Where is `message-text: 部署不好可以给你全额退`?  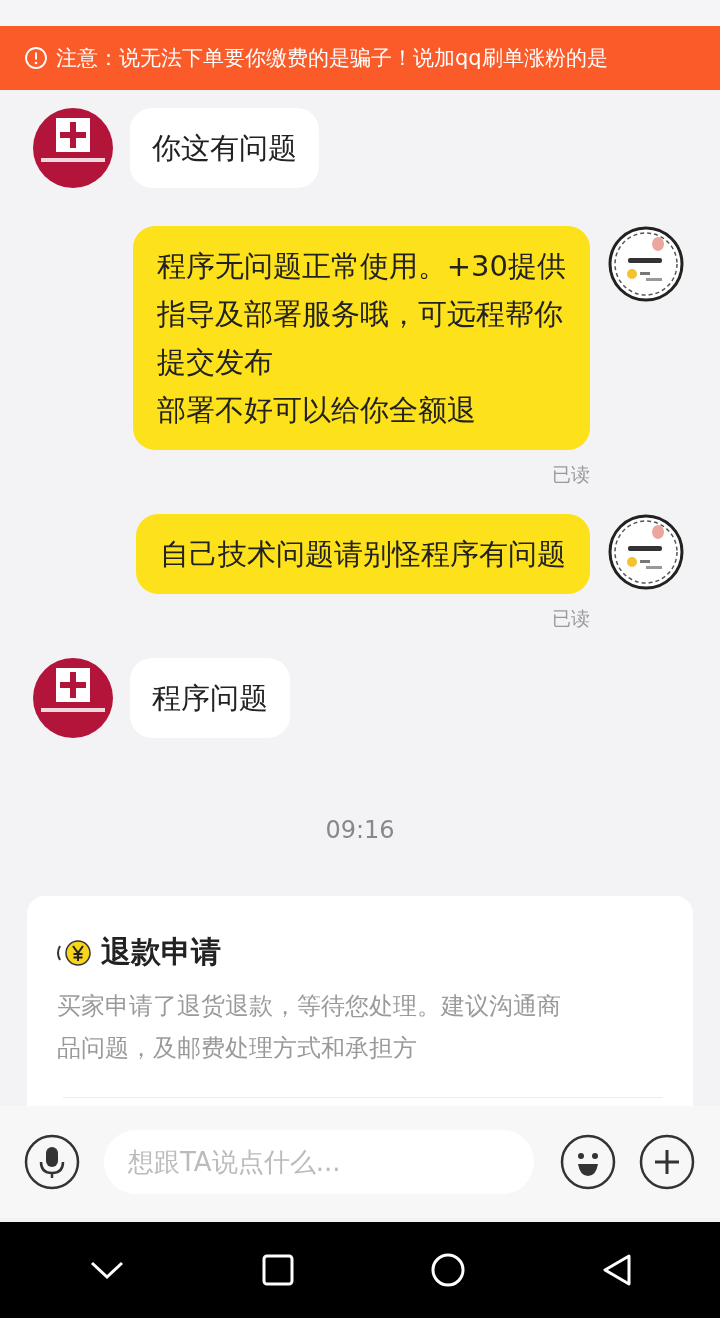 message-text: 部署不好可以给你全额退 is located at coordinates (316, 410).